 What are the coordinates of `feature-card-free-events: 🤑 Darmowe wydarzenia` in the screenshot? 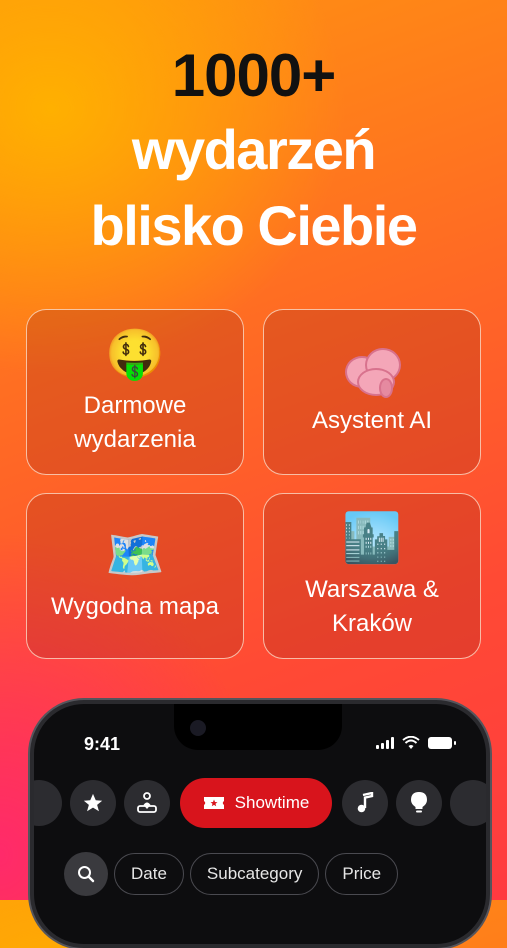 It's located at (135, 392).